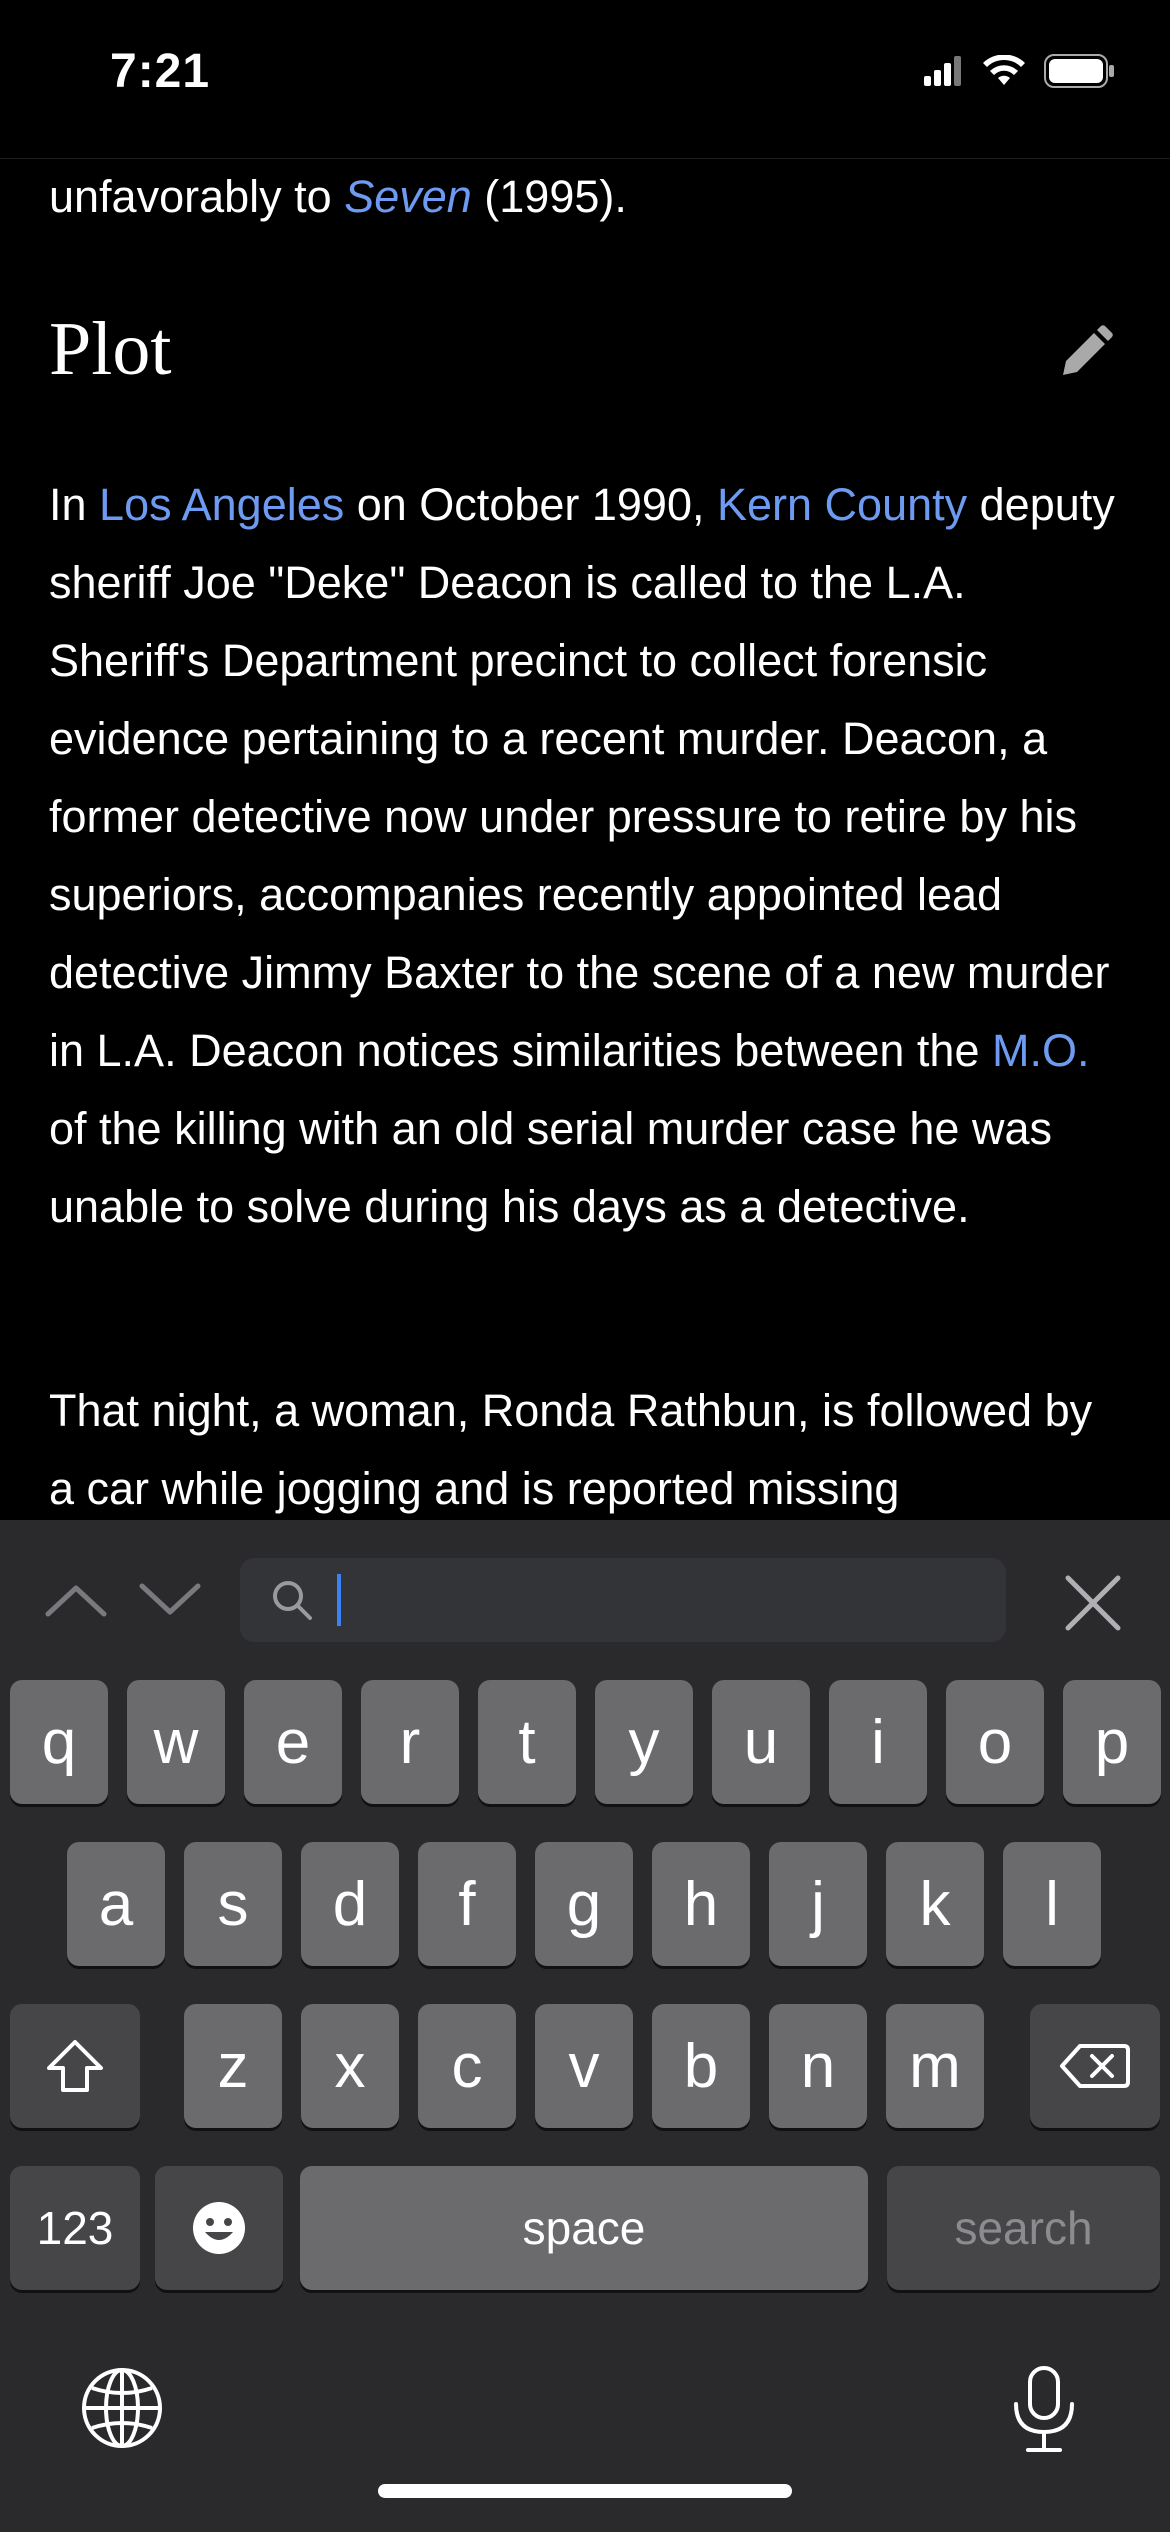 The height and width of the screenshot is (2532, 1170). I want to click on home-indicator, so click(585, 2491).